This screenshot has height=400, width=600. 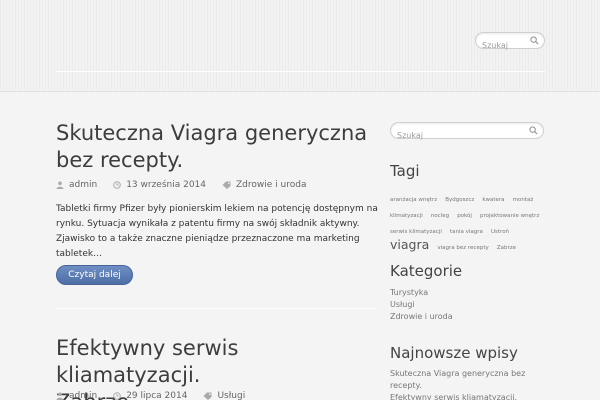 I want to click on post-category: Usługi, so click(x=224, y=395).